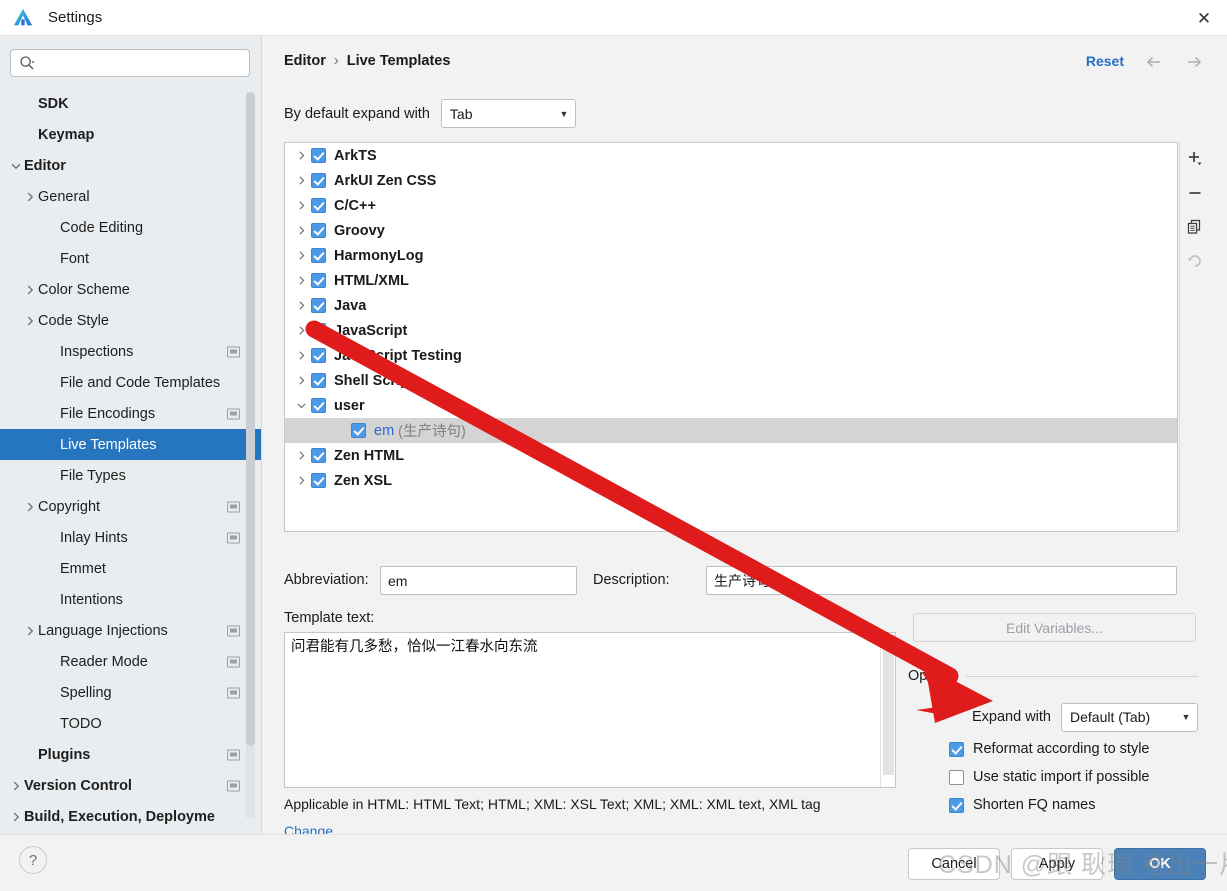 This screenshot has height=891, width=1227. Describe the element at coordinates (1195, 193) in the screenshot. I see `remove-template-button` at that location.